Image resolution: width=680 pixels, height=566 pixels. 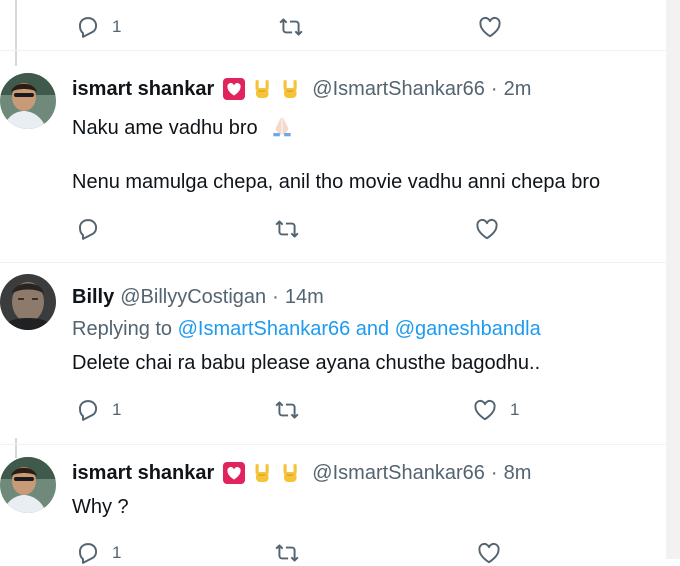 I want to click on timestamp: 8m, so click(x=518, y=473).